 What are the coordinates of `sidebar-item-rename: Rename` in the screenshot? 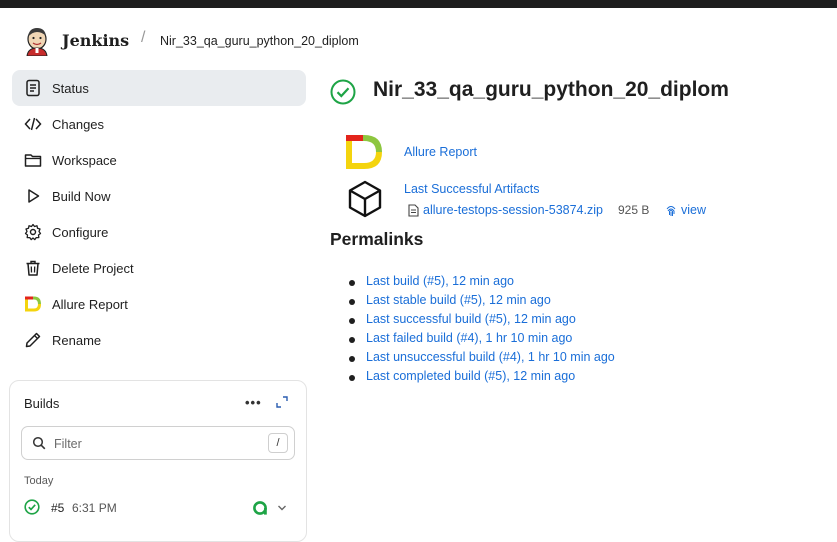 It's located at (159, 340).